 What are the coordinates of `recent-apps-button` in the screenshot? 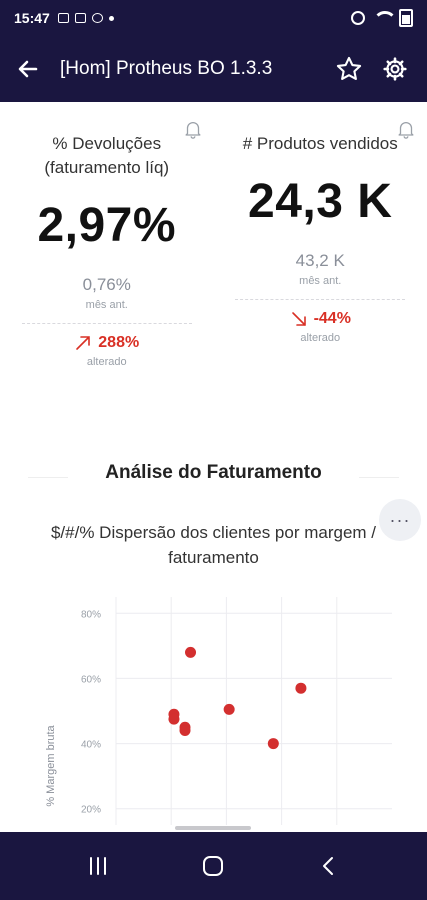 It's located at (98, 866).